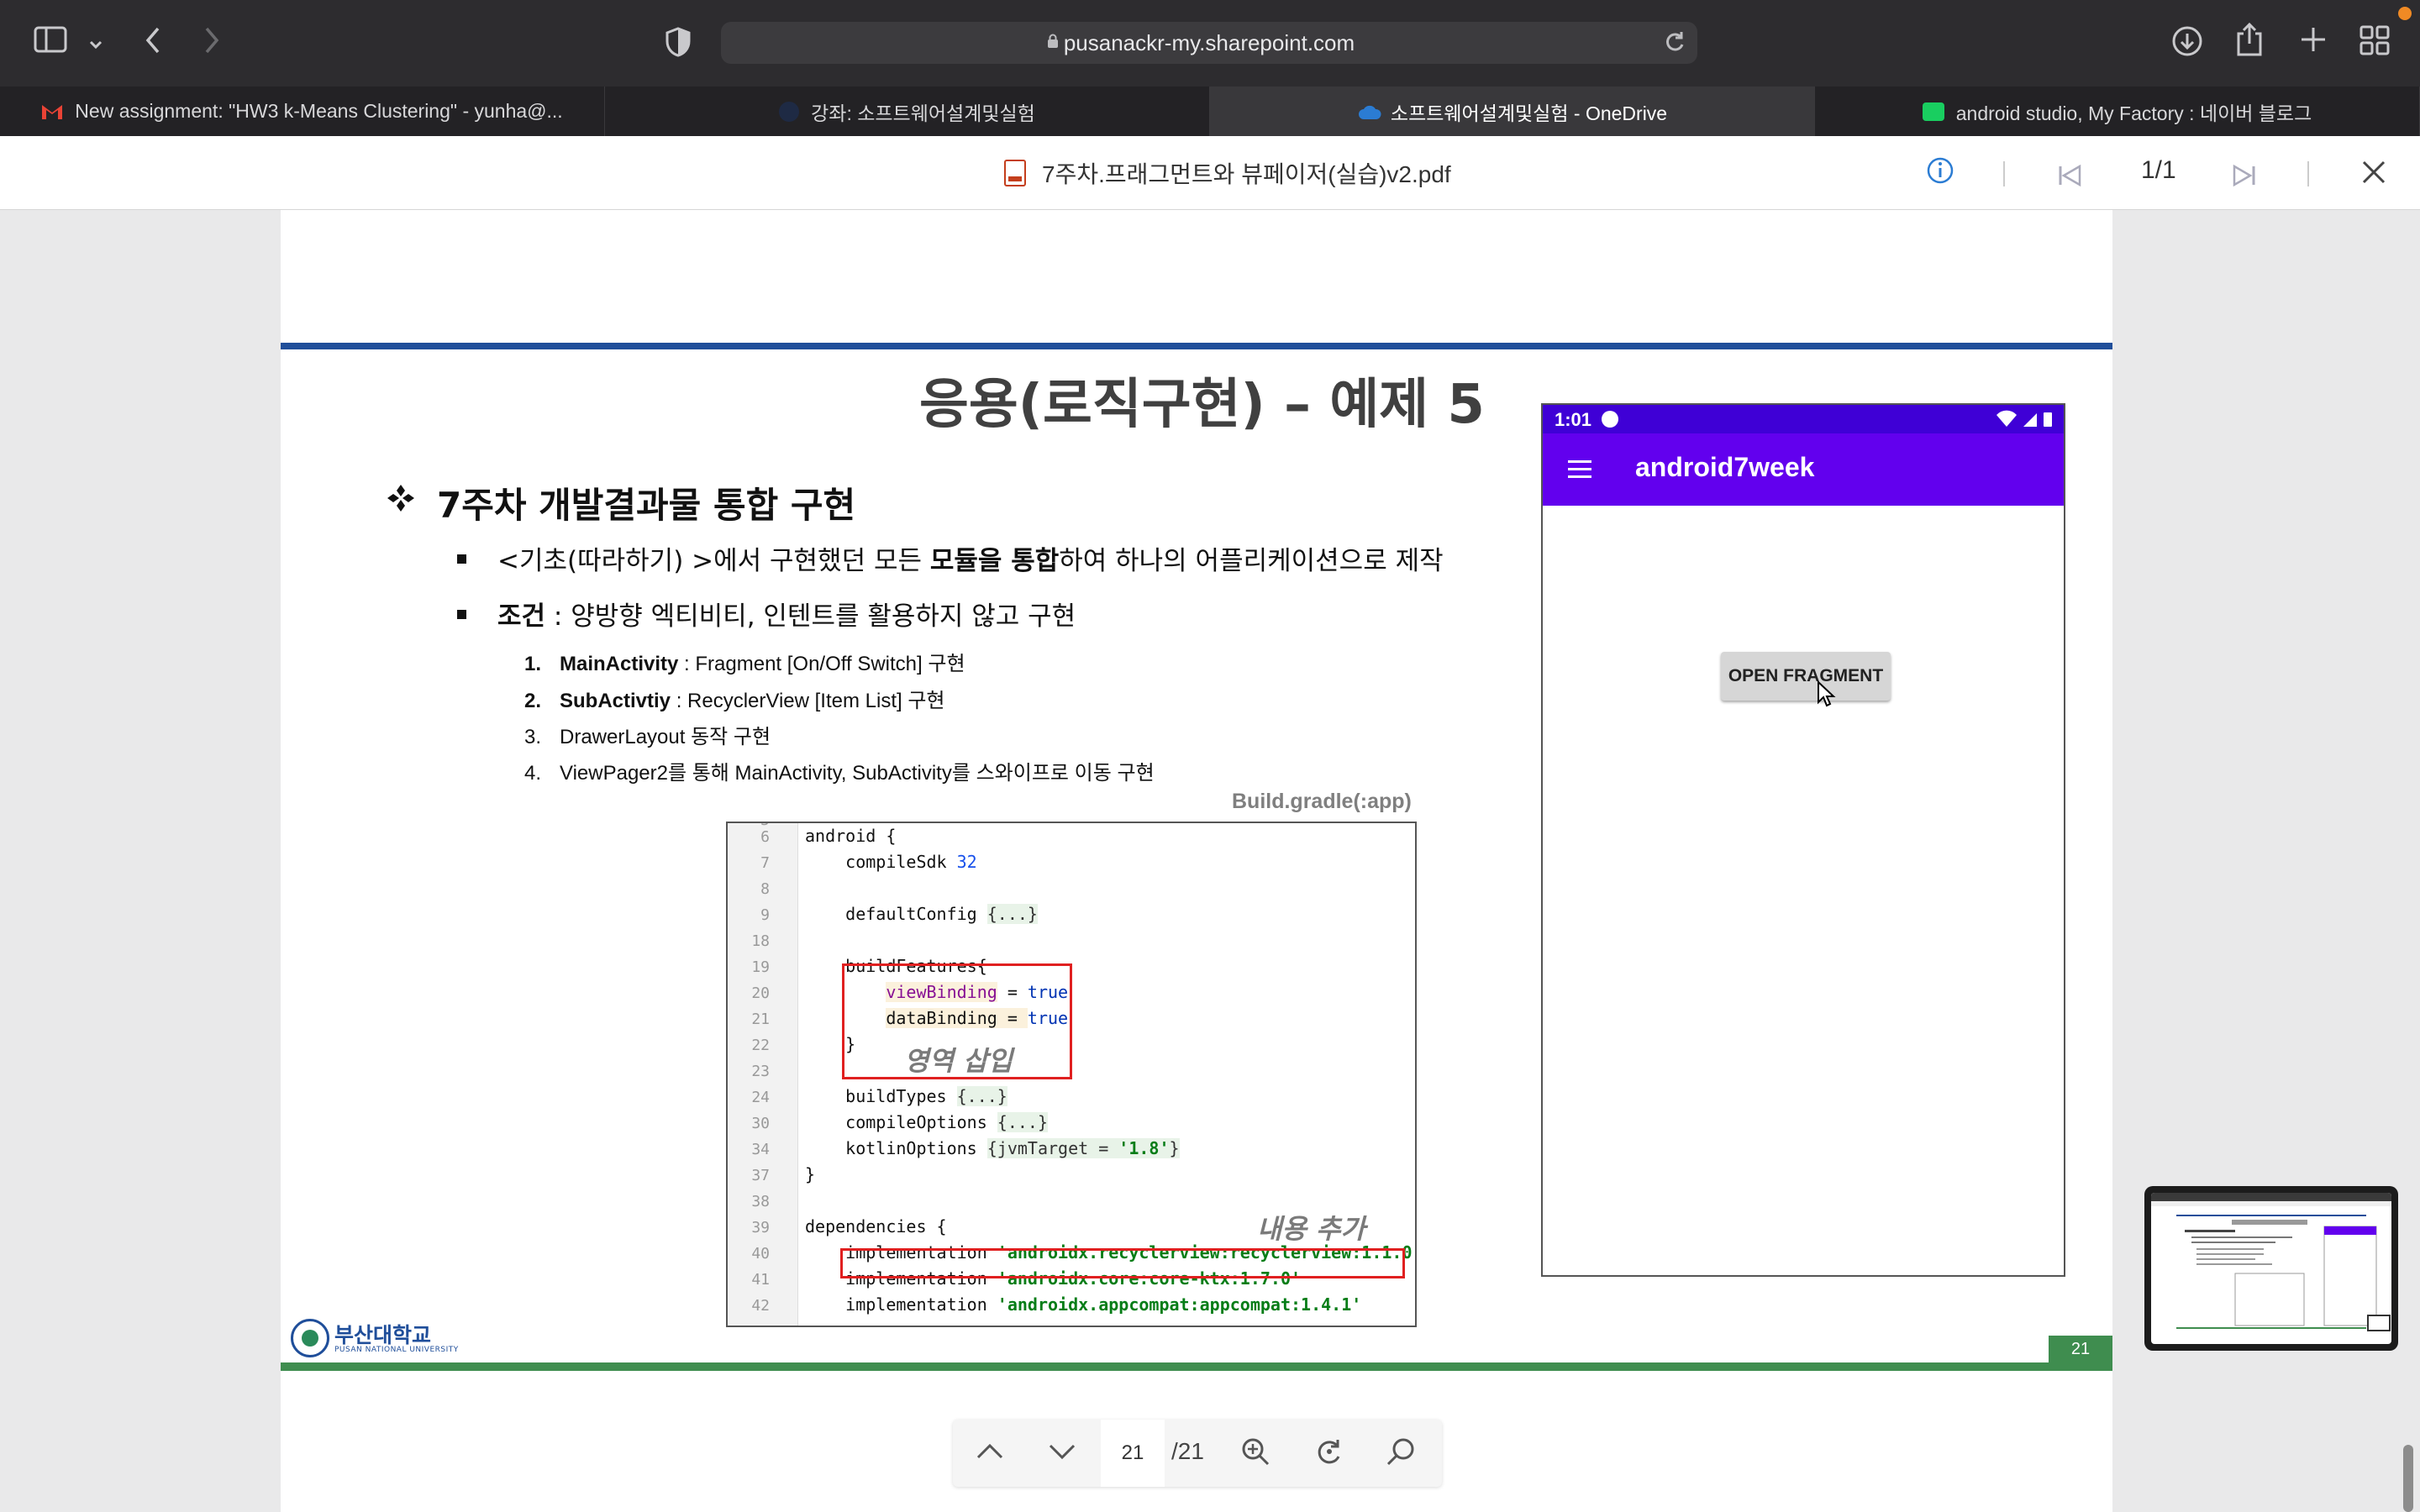  Describe the element at coordinates (533, 664) in the screenshot. I see `item-number: 1.` at that location.